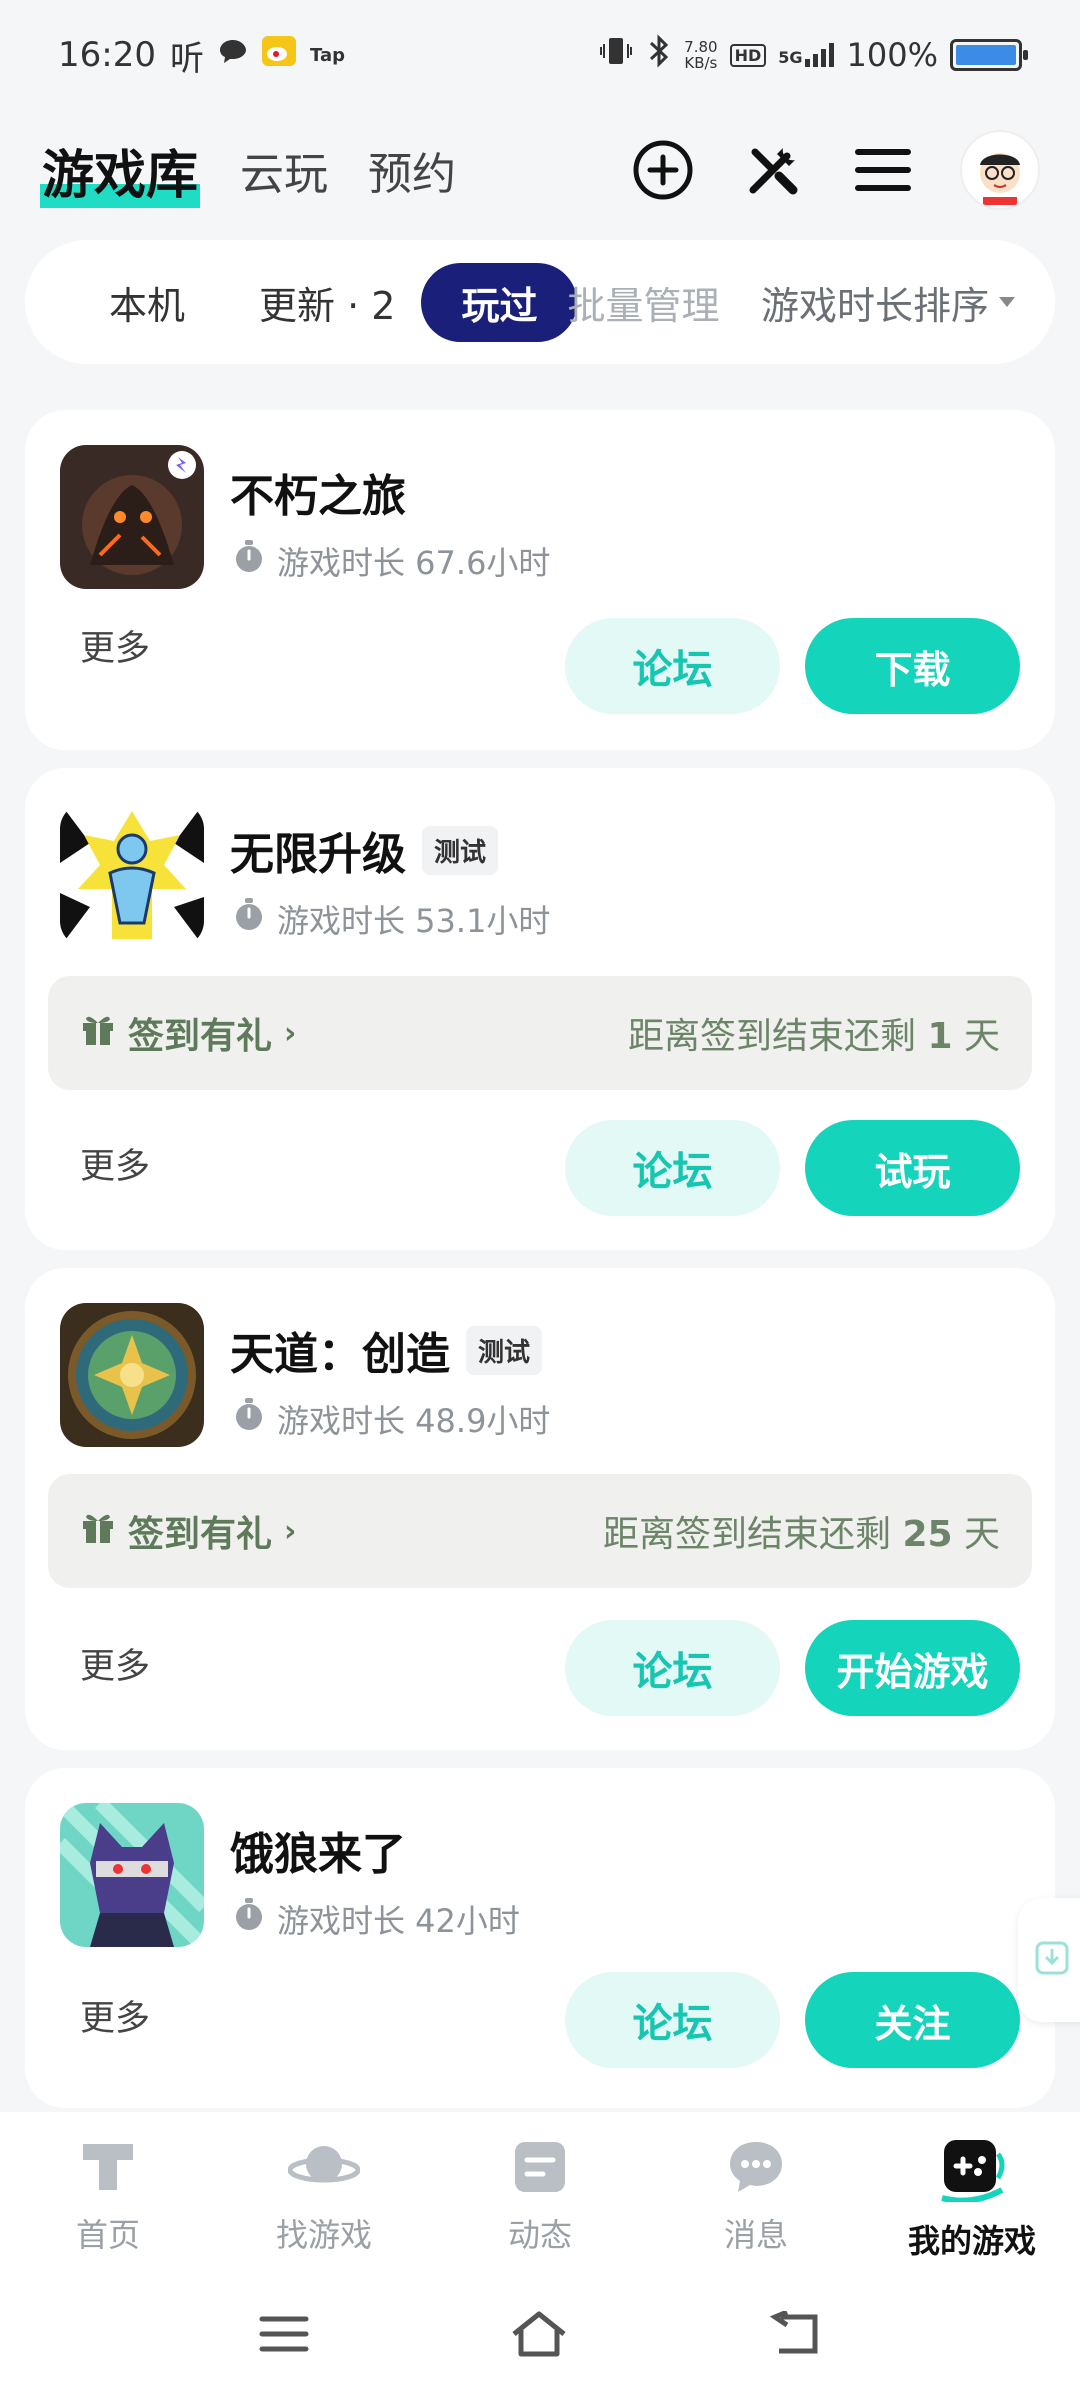 The height and width of the screenshot is (2400, 1080). I want to click on caret-down-icon, so click(1007, 302).